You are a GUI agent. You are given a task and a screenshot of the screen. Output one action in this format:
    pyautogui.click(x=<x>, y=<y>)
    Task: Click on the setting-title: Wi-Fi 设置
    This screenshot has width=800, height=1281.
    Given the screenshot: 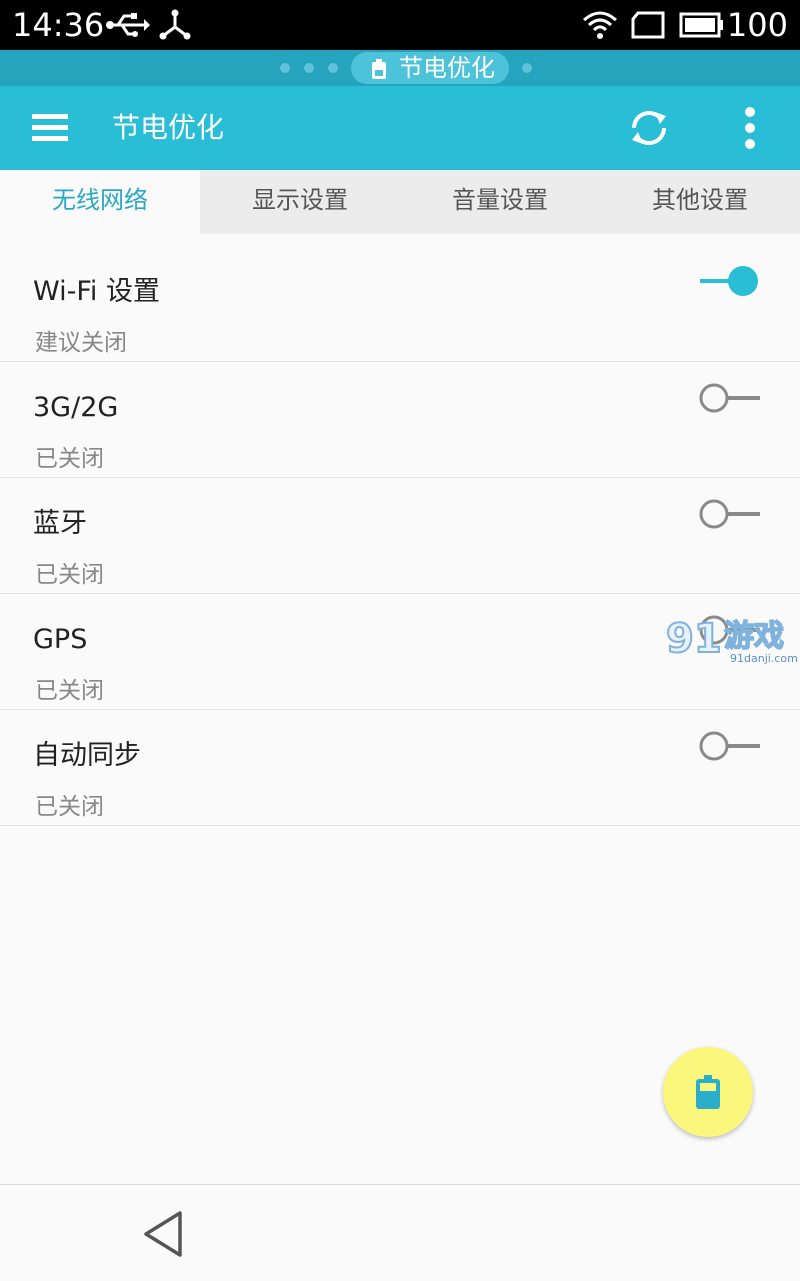 What is the action you would take?
    pyautogui.click(x=96, y=291)
    